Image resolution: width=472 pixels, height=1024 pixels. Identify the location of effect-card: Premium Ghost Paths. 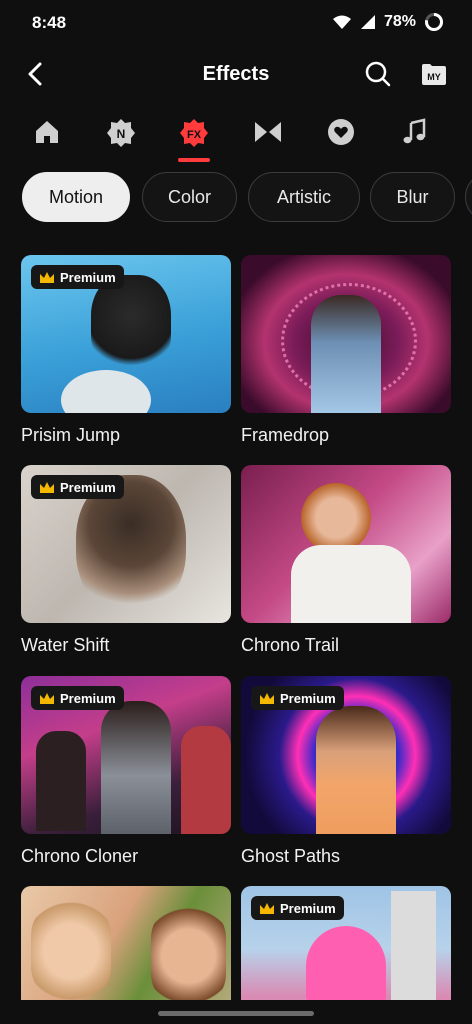
(346, 771).